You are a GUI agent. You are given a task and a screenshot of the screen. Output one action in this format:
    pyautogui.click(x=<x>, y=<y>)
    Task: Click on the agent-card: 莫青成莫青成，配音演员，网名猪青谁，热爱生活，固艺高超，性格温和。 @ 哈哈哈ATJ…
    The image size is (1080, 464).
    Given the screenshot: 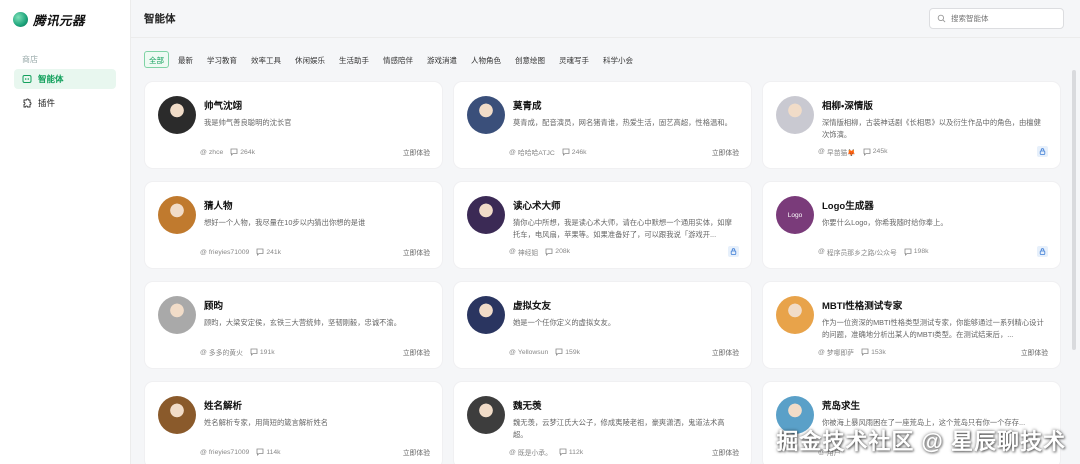 What is the action you would take?
    pyautogui.click(x=602, y=125)
    